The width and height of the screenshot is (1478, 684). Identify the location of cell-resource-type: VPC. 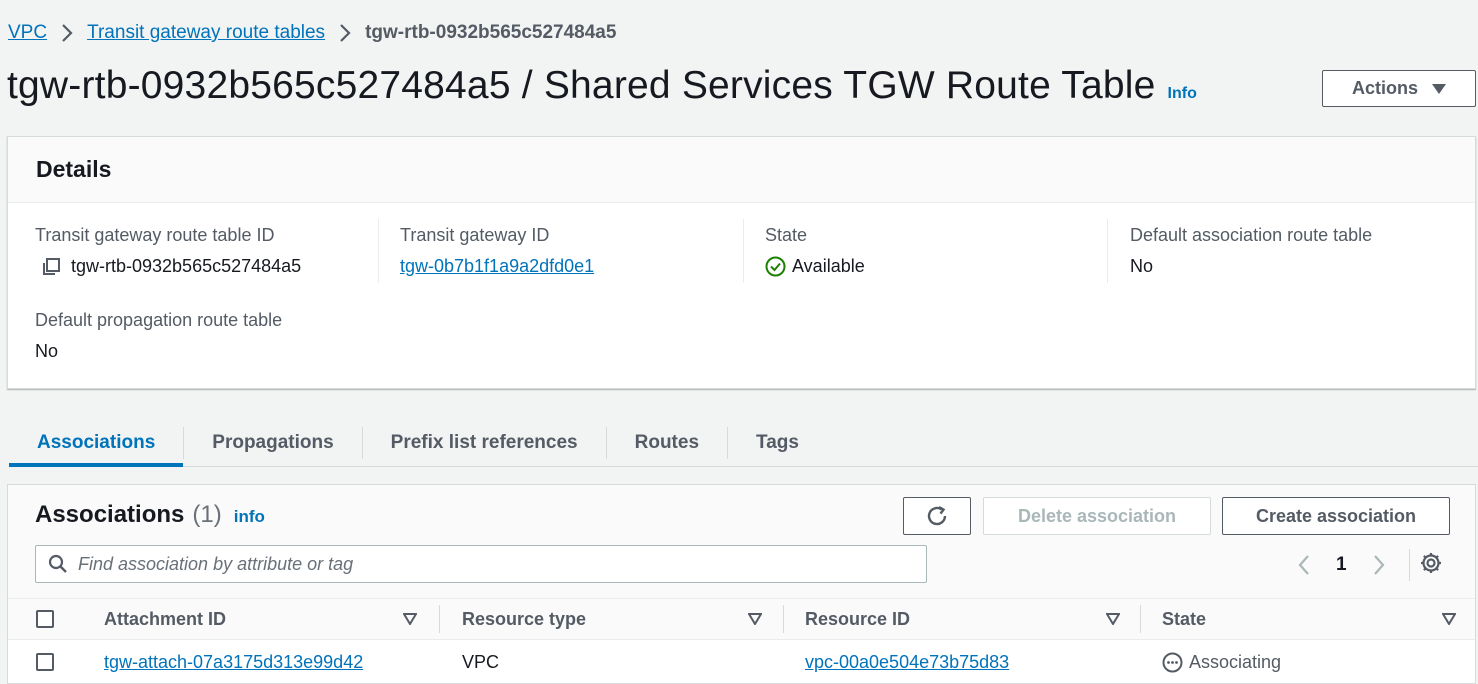
(481, 661).